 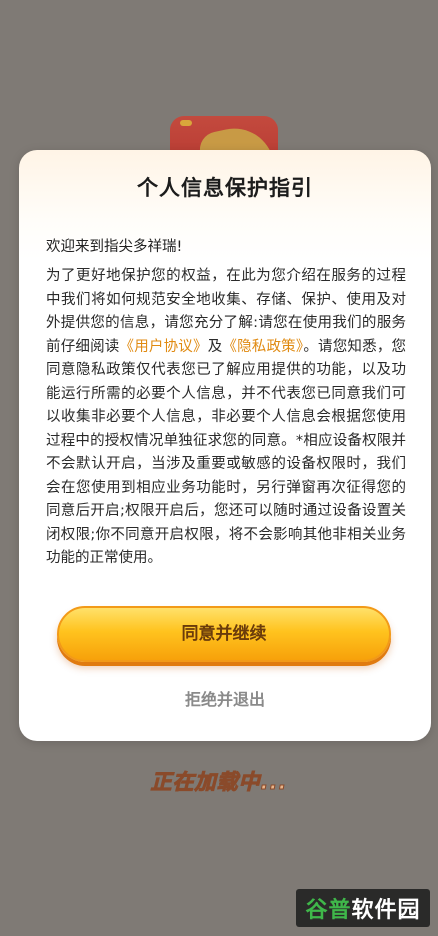 What do you see at coordinates (114, 247) in the screenshot?
I see `welcome-text: 欢迎来到指尖多祥瑞!` at bounding box center [114, 247].